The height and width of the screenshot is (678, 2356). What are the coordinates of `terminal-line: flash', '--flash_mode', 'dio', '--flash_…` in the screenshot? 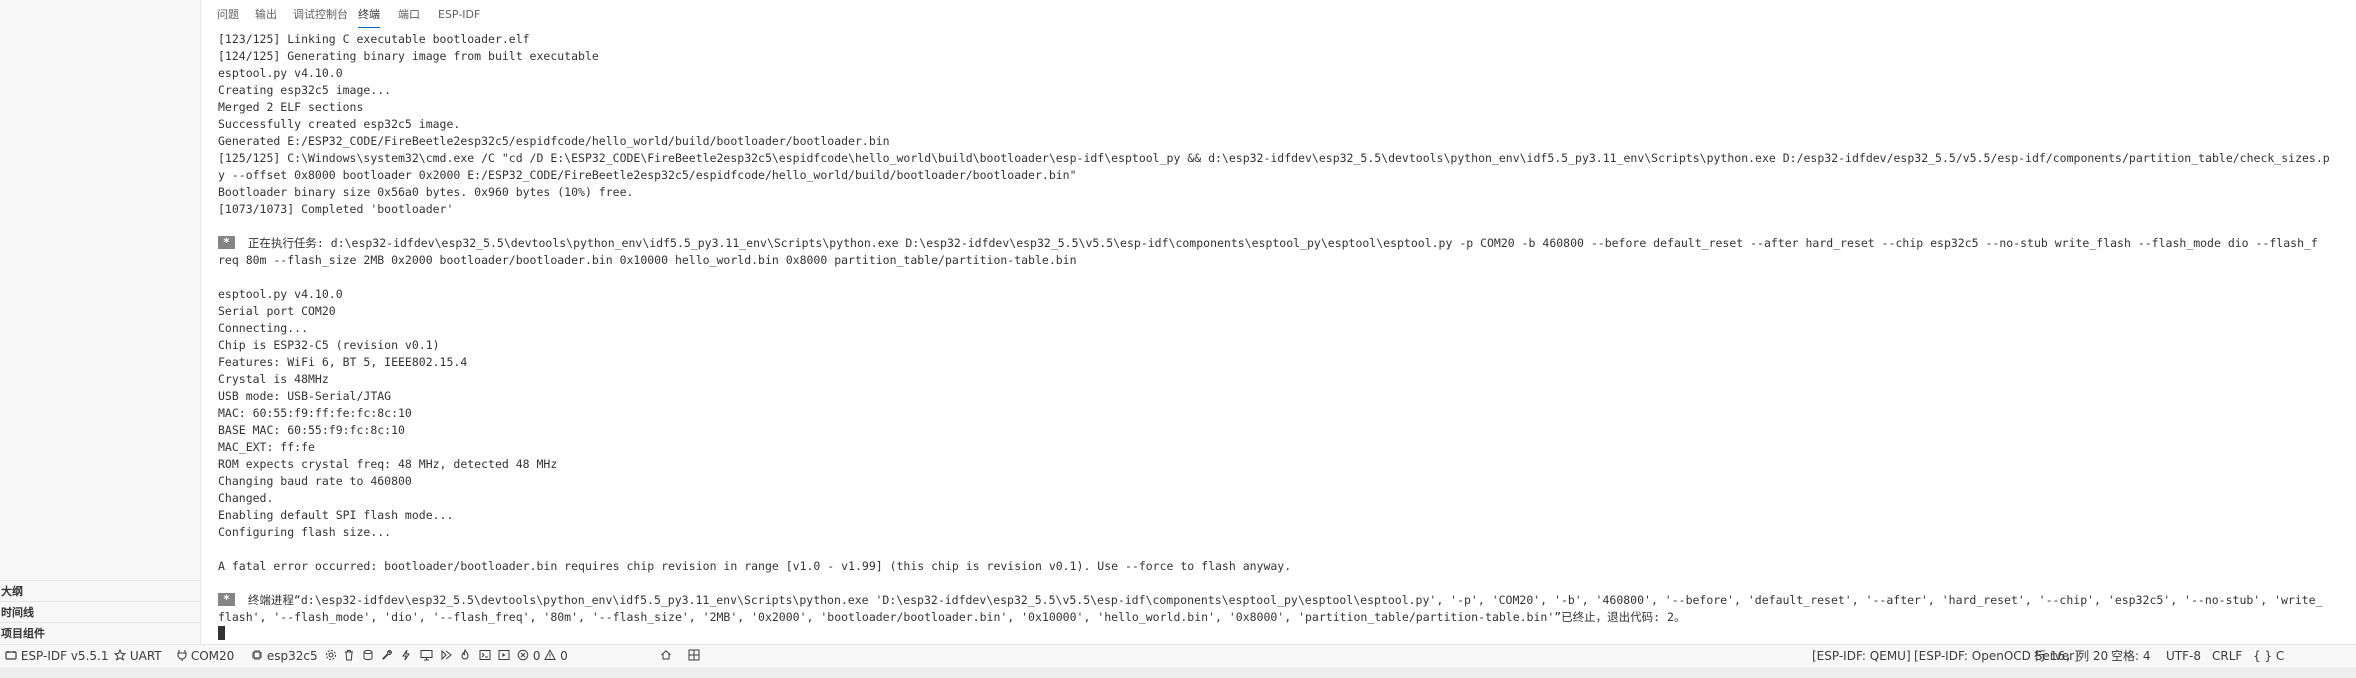 It's located at (951, 617).